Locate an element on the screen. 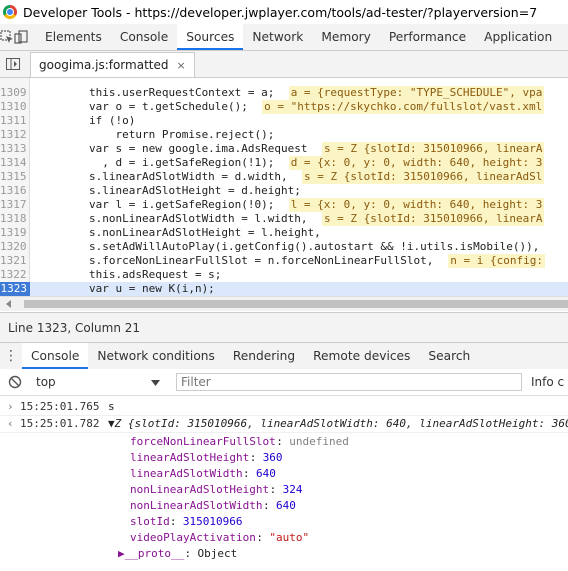 This screenshot has width=568, height=571. object-property: forceNonLinearFullSlot: undefined is located at coordinates (284, 442).